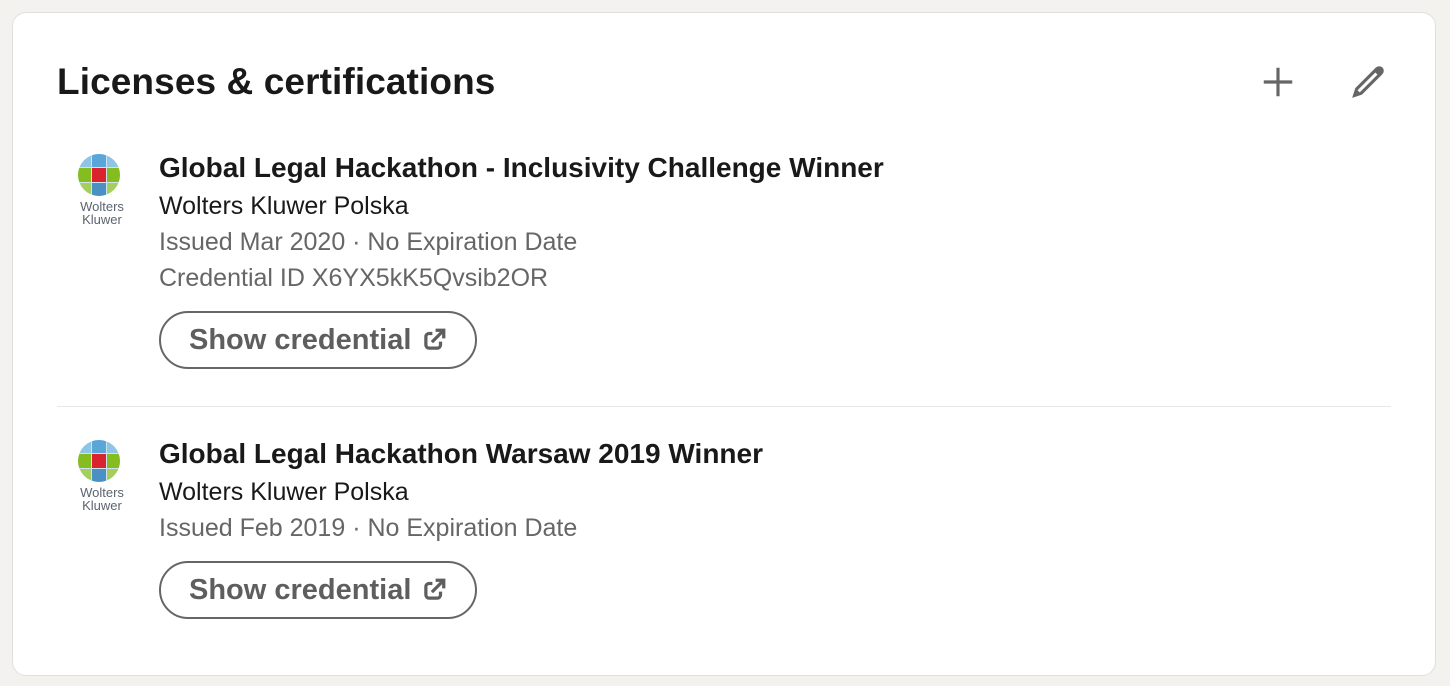 Image resolution: width=1450 pixels, height=686 pixels. Describe the element at coordinates (1323, 82) in the screenshot. I see `header-actions` at that location.